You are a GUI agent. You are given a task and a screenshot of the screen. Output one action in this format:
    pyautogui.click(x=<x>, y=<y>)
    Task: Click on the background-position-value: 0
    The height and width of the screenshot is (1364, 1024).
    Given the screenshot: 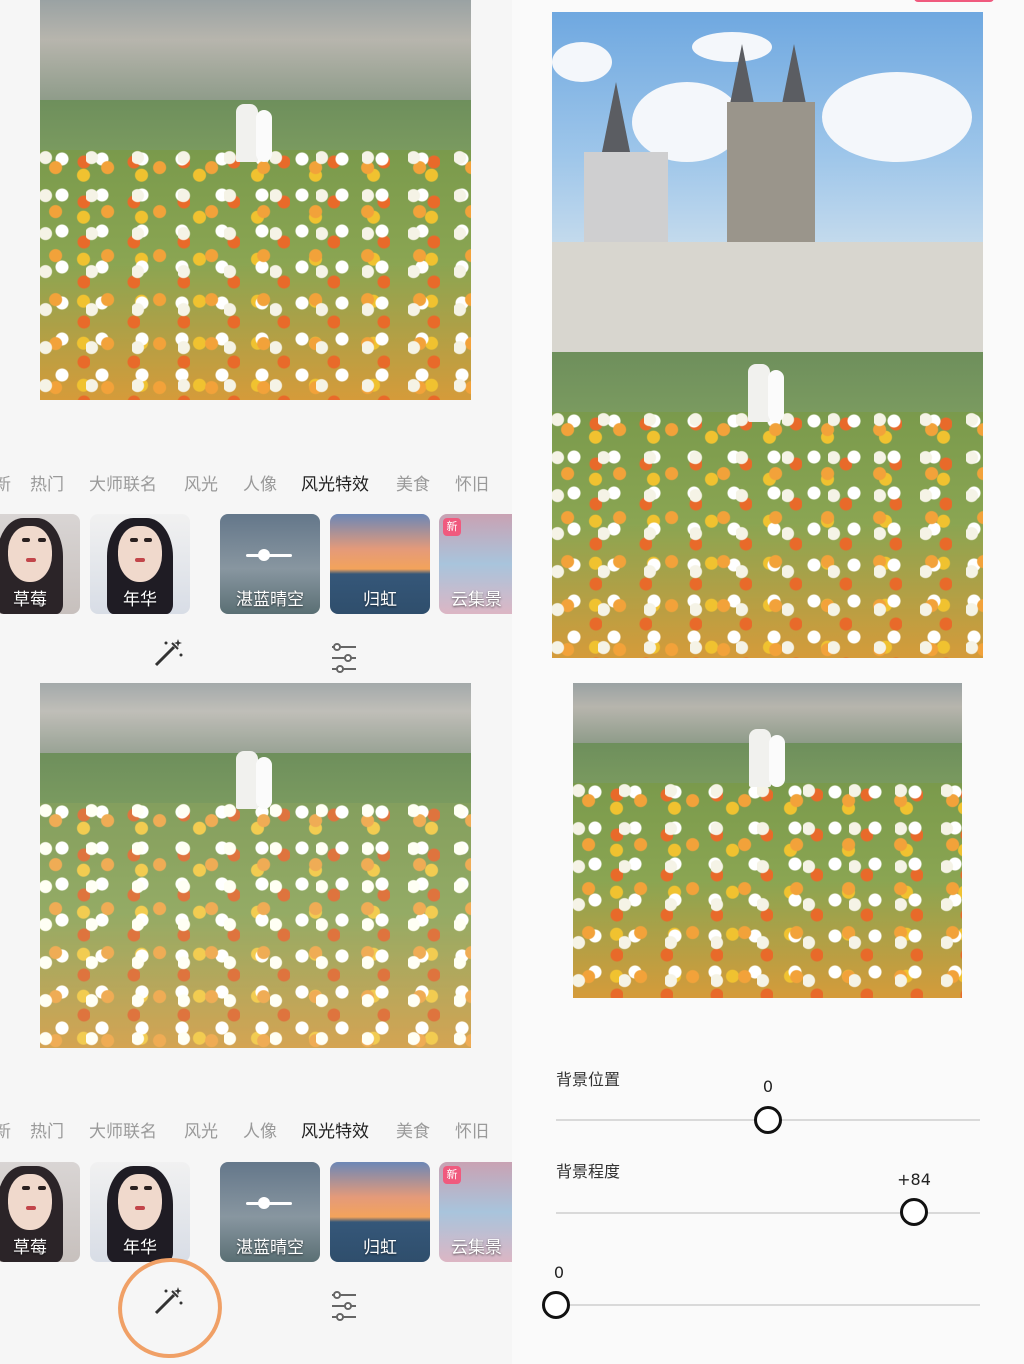 What is the action you would take?
    pyautogui.click(x=768, y=1086)
    